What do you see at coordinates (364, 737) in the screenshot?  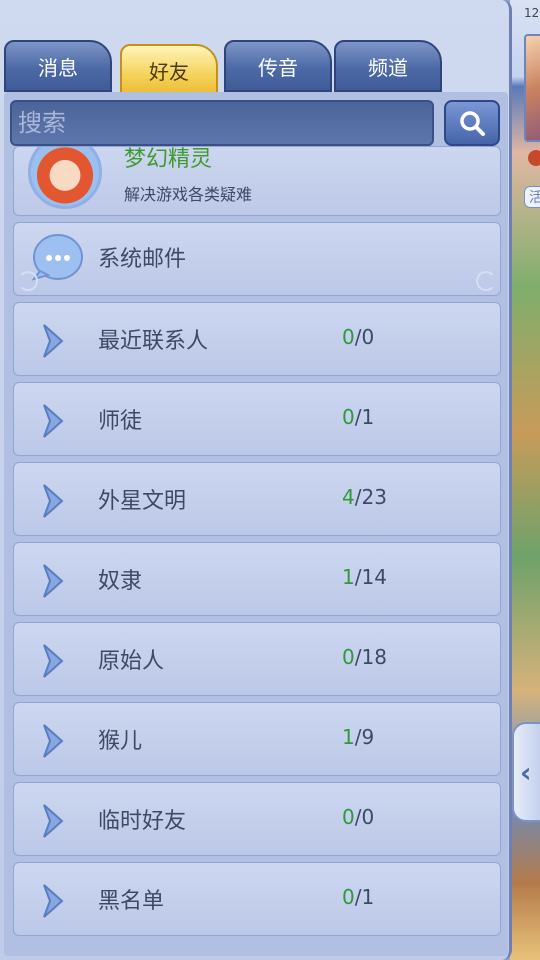 I see `total-count: /9` at bounding box center [364, 737].